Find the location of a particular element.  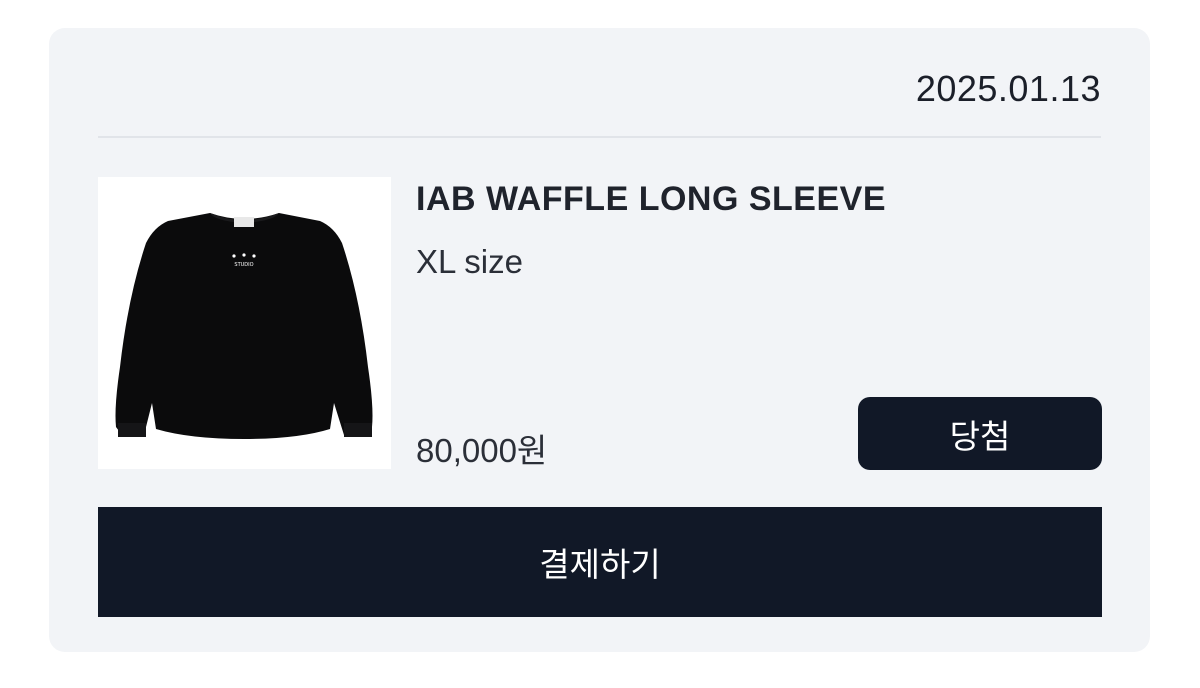

product-option: XL size is located at coordinates (469, 261).